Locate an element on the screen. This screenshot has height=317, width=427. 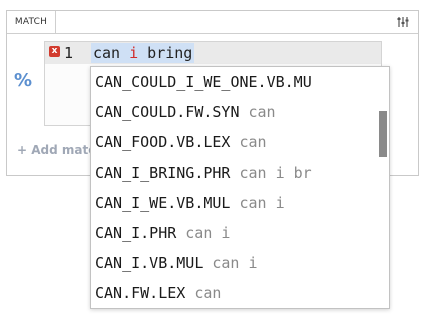
autocomplete-item-hint: can i br is located at coordinates (275, 172).